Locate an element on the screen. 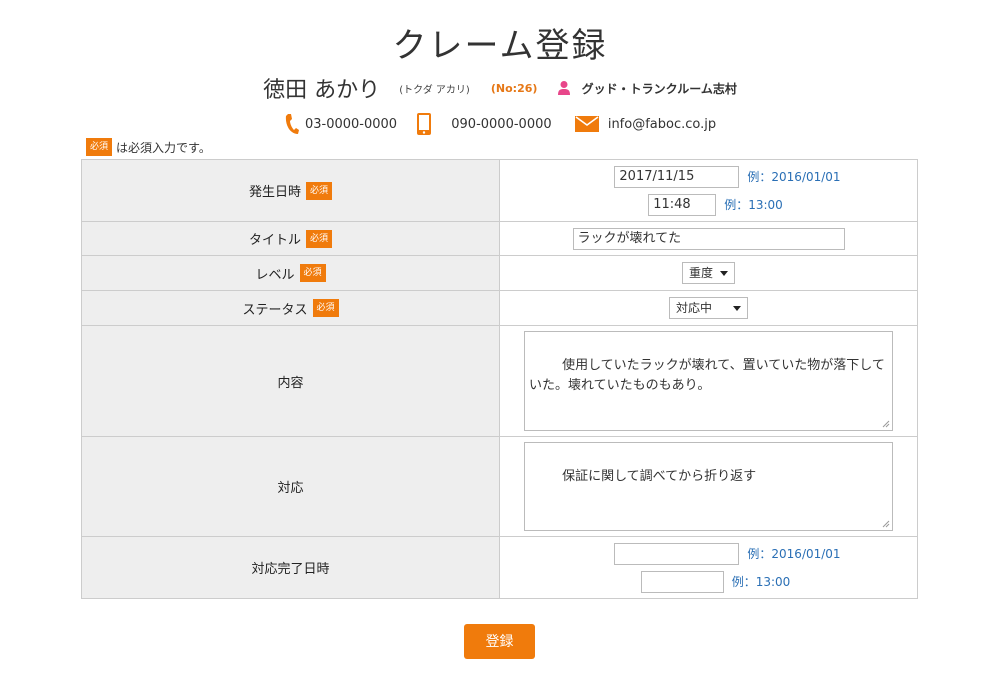  form-value-cell: 2017/11/15 例：2016/01/01 11:48 例：13:00 is located at coordinates (708, 190).